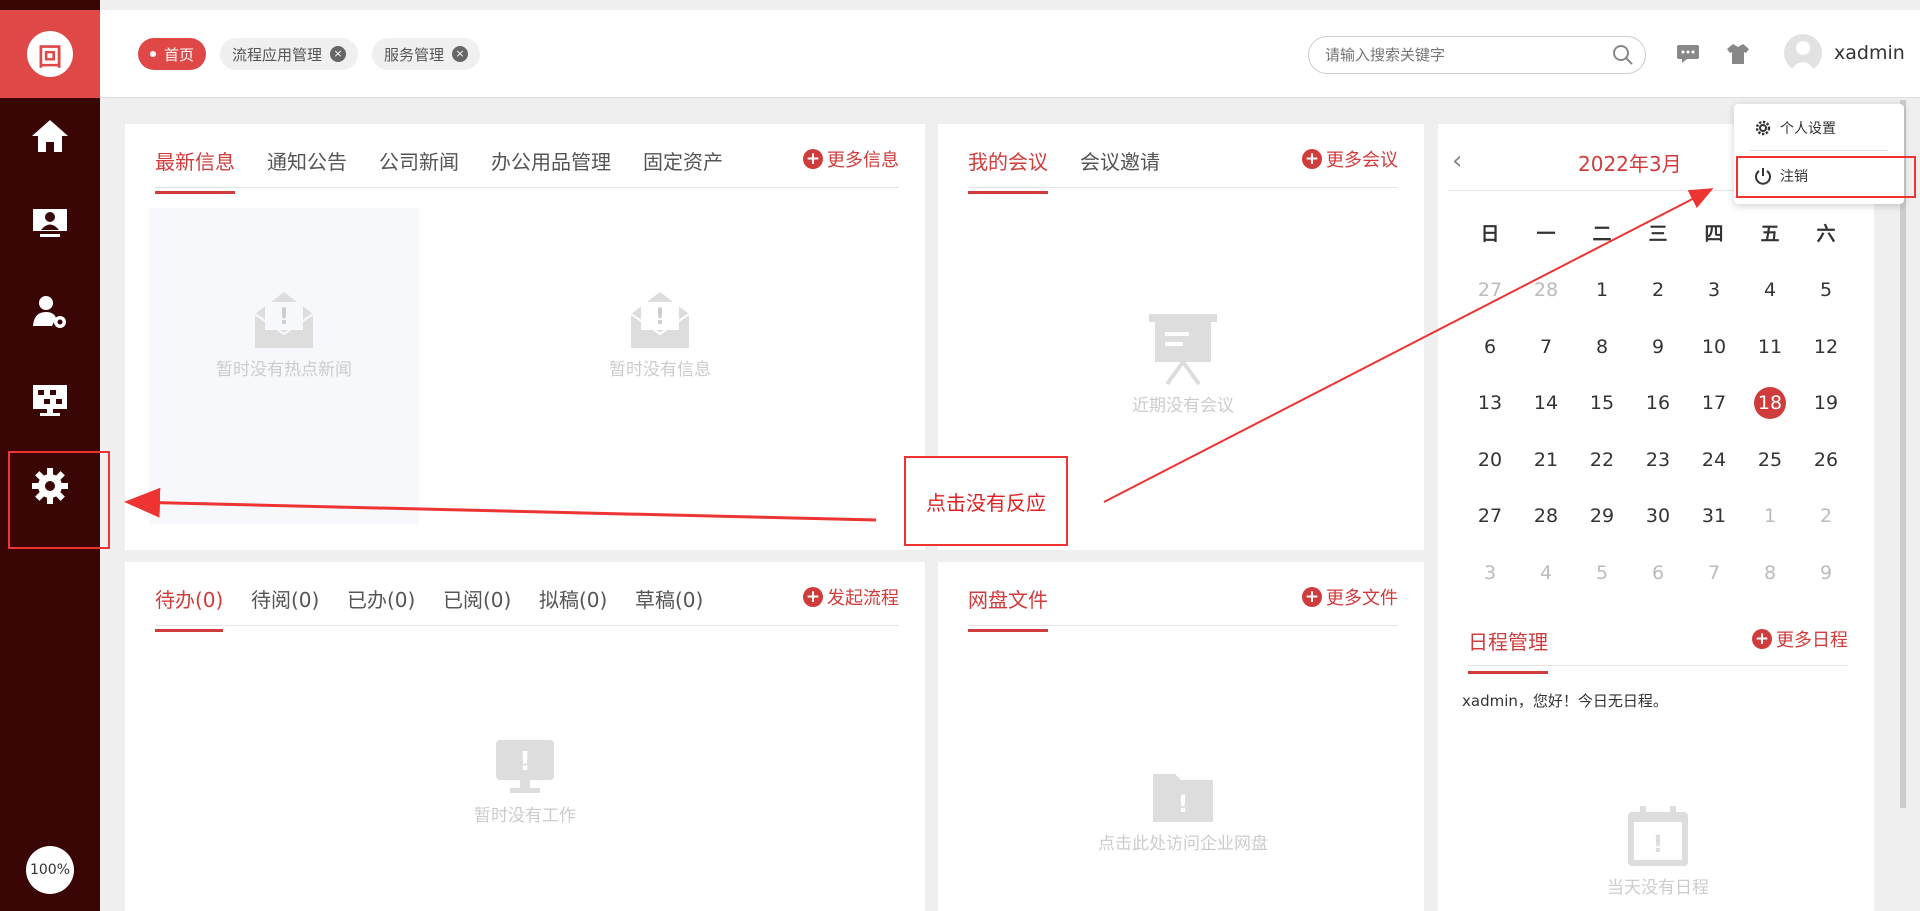 The image size is (1920, 911). What do you see at coordinates (307, 160) in the screenshot?
I see `tab-notice: 通知公告` at bounding box center [307, 160].